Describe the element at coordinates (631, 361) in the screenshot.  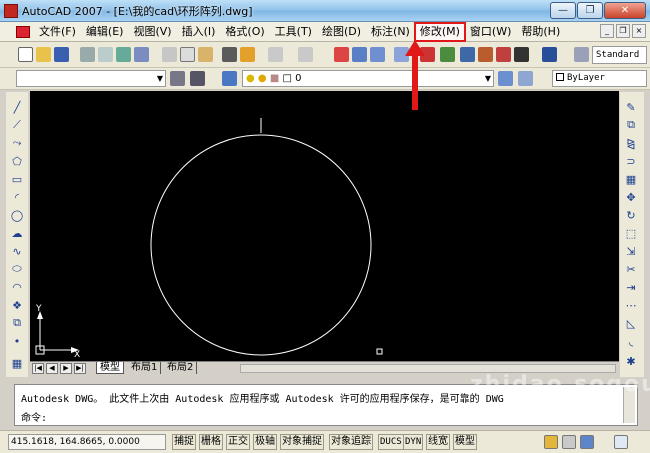
I see `explode-icon: ✱` at that location.